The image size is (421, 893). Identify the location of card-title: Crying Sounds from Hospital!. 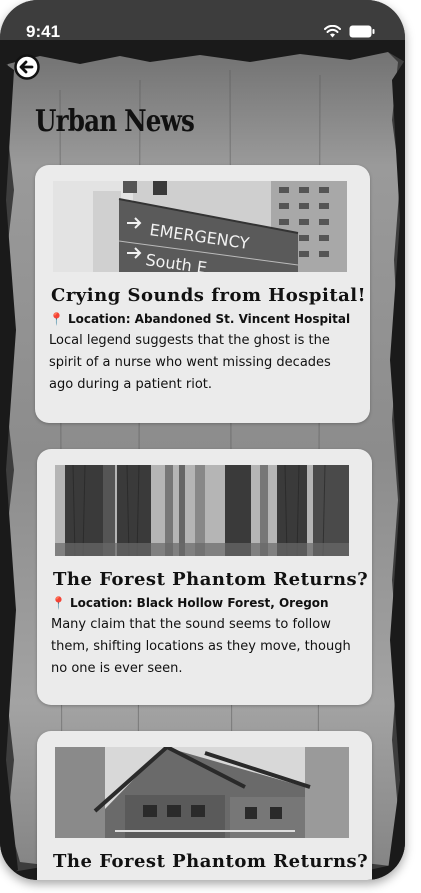
(209, 295).